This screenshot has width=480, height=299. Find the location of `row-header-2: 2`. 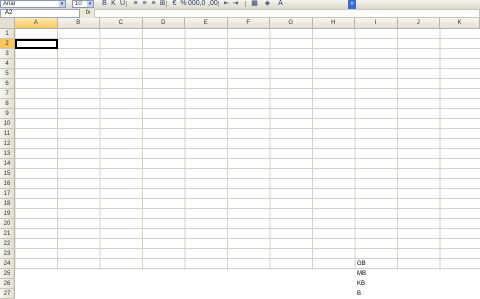

row-header-2: 2 is located at coordinates (7, 44).